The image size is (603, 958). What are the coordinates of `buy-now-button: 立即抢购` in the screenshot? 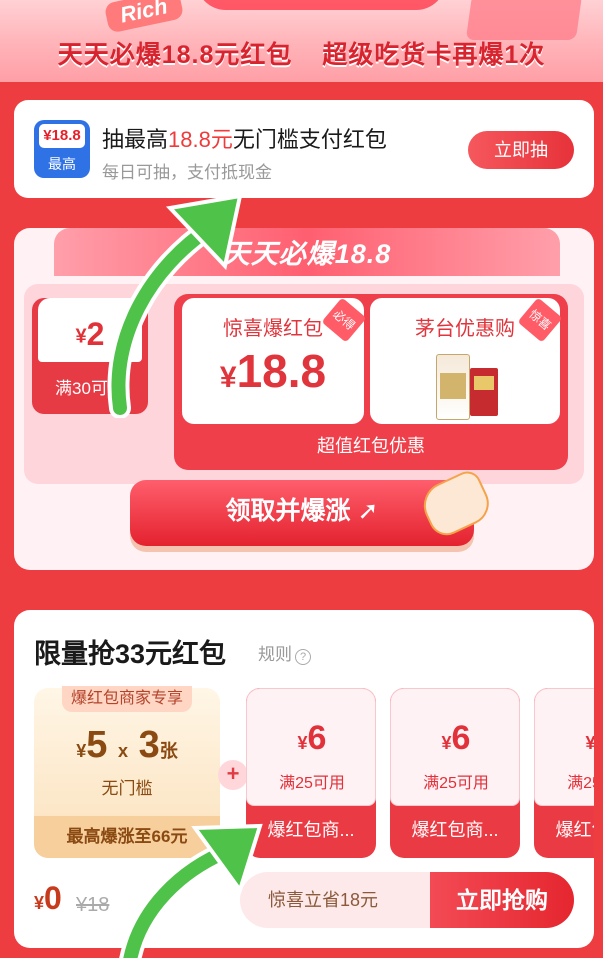 It's located at (502, 900).